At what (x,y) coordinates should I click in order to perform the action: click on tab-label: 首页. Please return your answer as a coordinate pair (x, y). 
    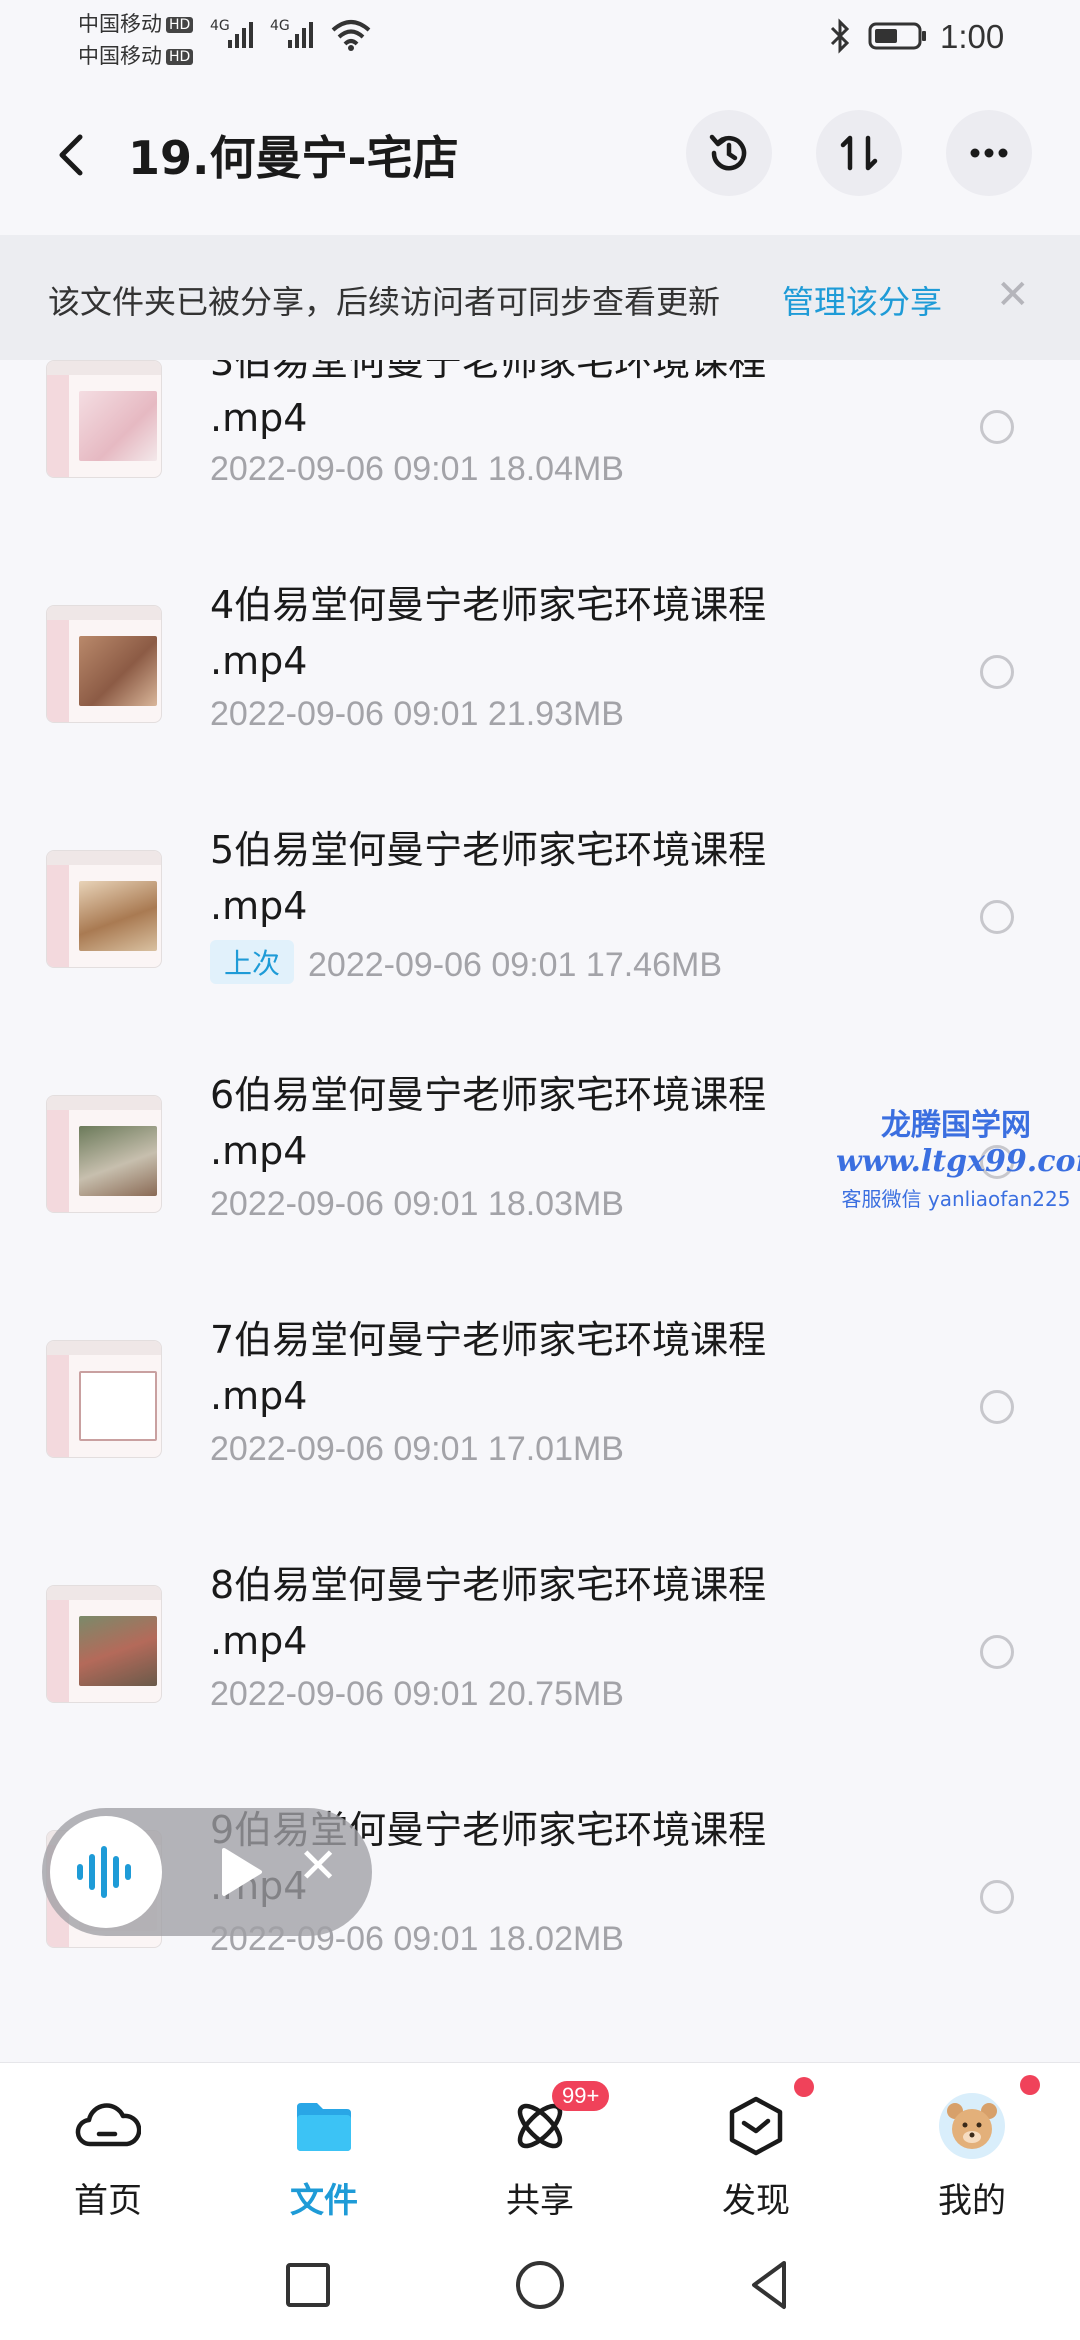
    Looking at the image, I should click on (108, 2201).